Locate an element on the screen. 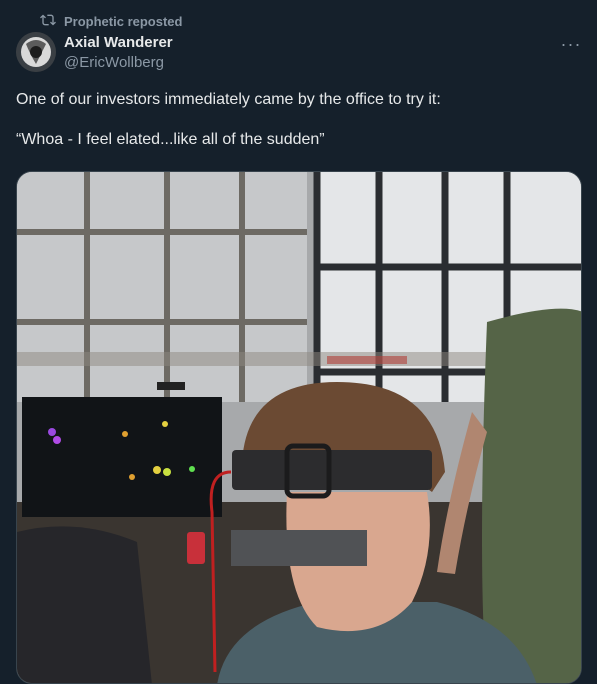  repost-icon is located at coordinates (48, 21).